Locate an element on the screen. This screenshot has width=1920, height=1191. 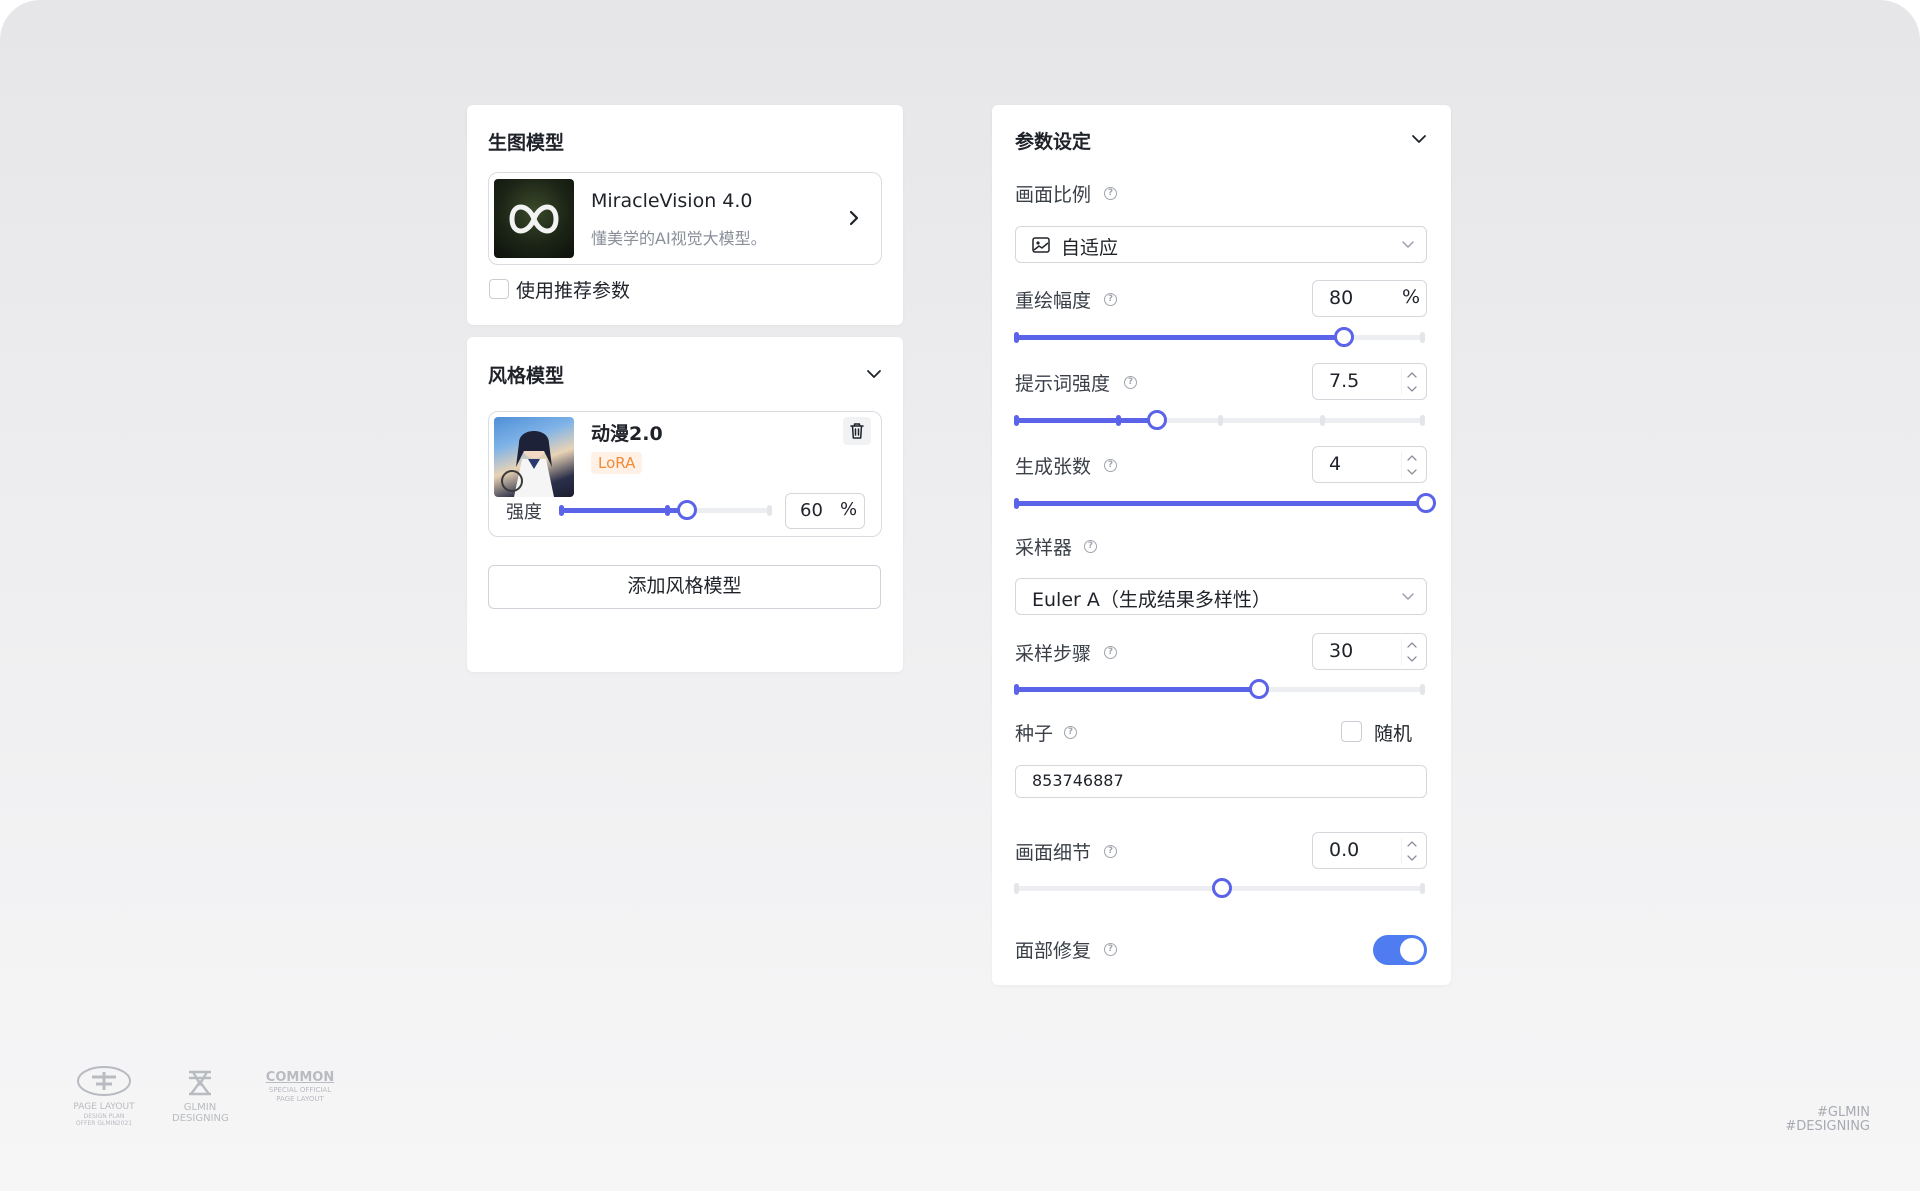
detail-input: 0.0 is located at coordinates (1369, 850).